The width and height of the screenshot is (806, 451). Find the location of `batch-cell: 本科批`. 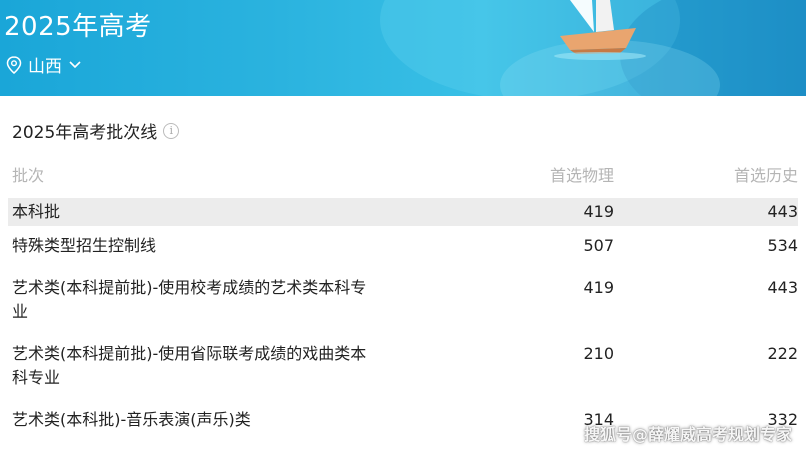

batch-cell: 本科批 is located at coordinates (36, 211).